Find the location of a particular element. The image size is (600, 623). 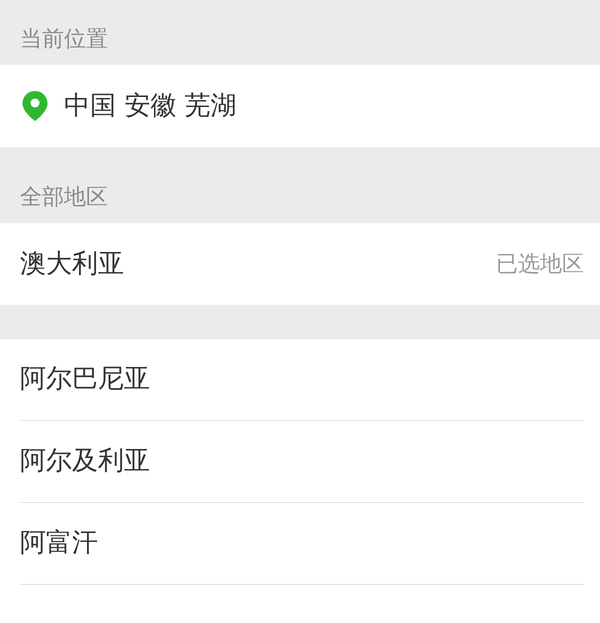

section-label: 当前位置 is located at coordinates (64, 40).